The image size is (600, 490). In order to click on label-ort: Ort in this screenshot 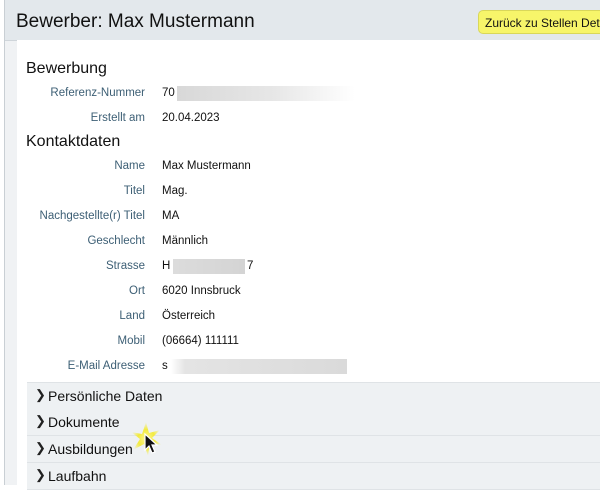, I will do `click(137, 291)`.